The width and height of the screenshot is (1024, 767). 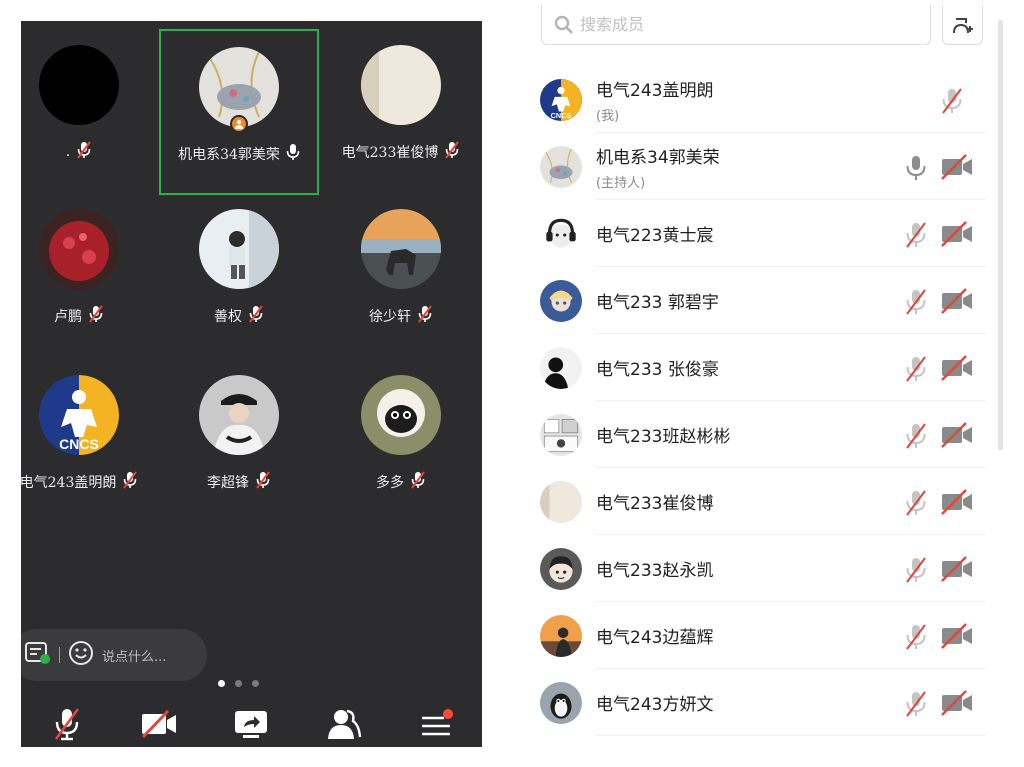 I want to click on tile-name-row: 卢鹏, so click(x=90, y=316).